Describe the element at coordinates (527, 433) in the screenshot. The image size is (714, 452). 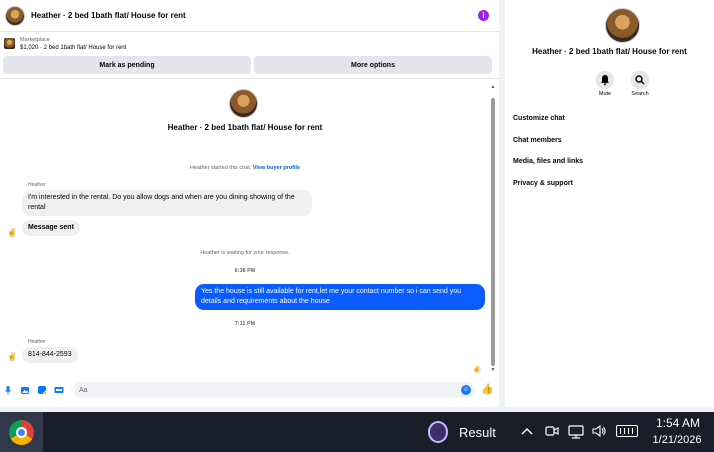
I see `show-hidden-icons-icon` at that location.